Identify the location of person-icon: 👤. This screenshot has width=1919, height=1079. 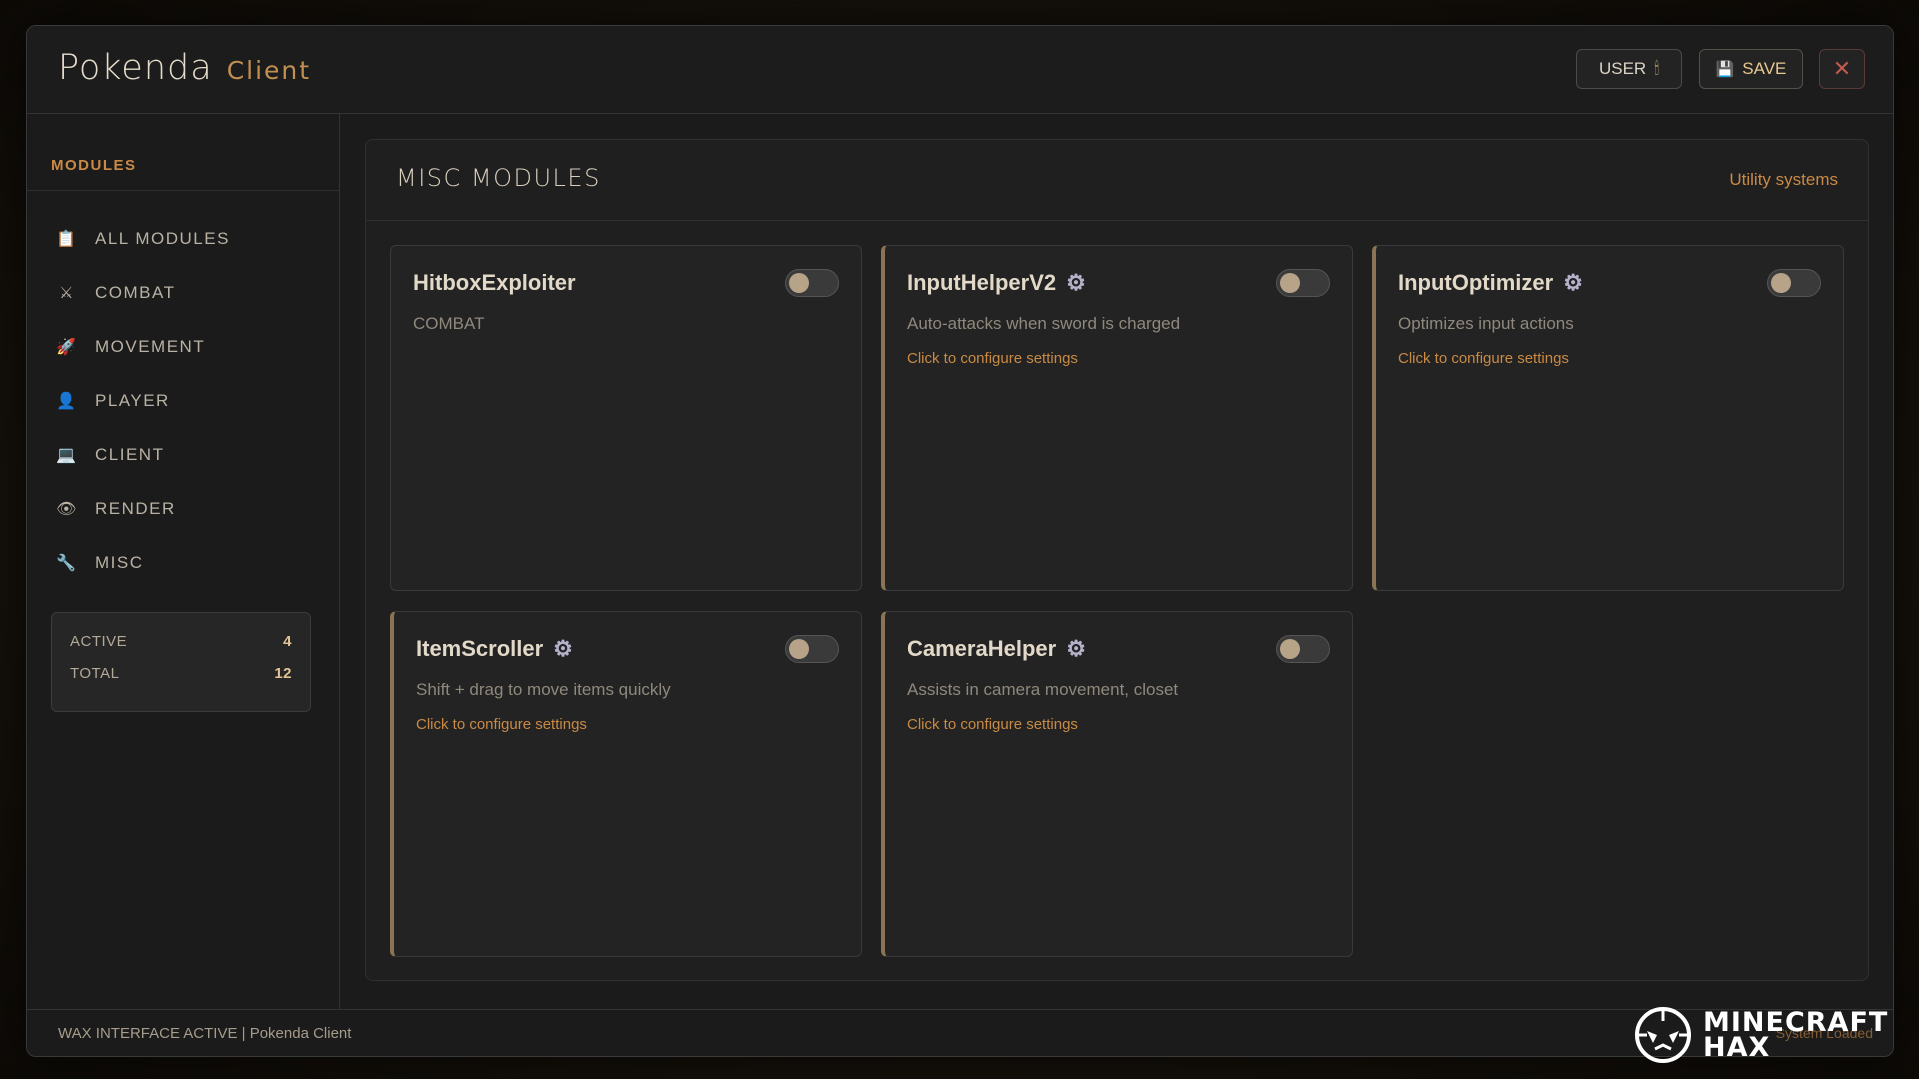
(67, 401).